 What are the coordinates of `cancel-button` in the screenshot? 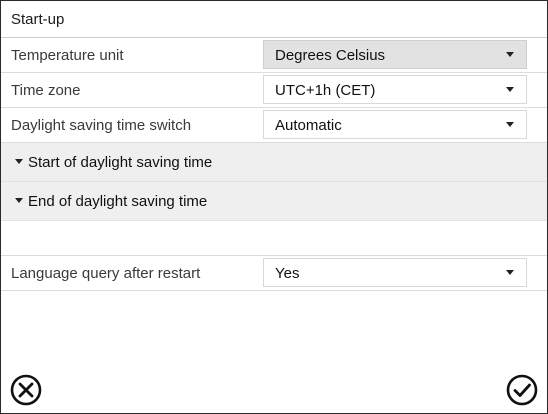 It's located at (26, 390).